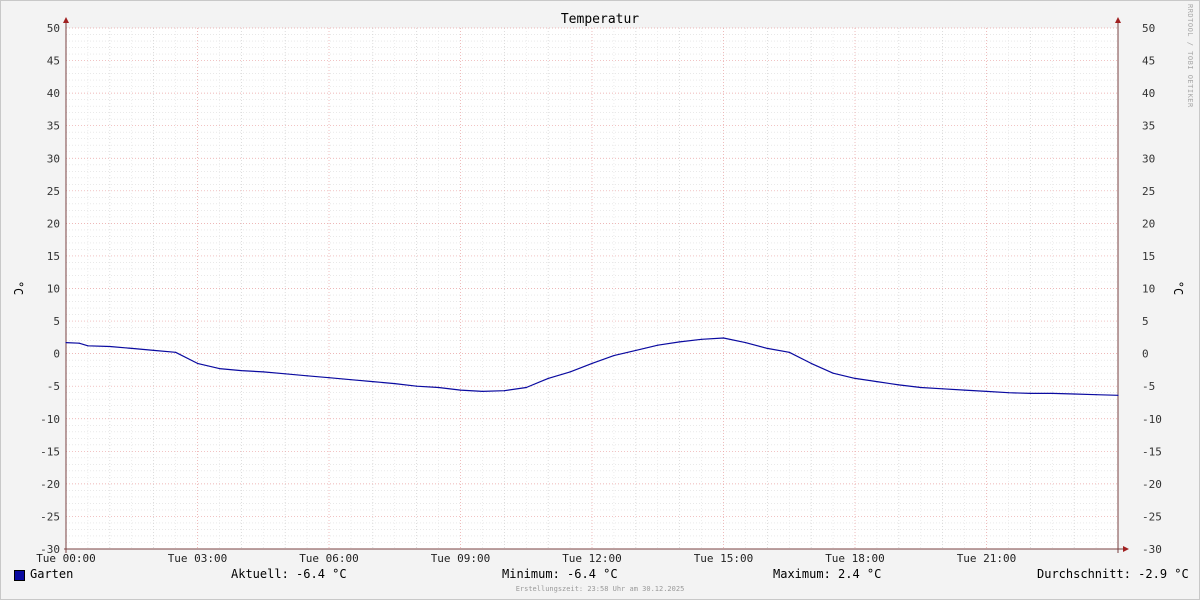  What do you see at coordinates (53, 158) in the screenshot?
I see `y-tick-label-left: 30` at bounding box center [53, 158].